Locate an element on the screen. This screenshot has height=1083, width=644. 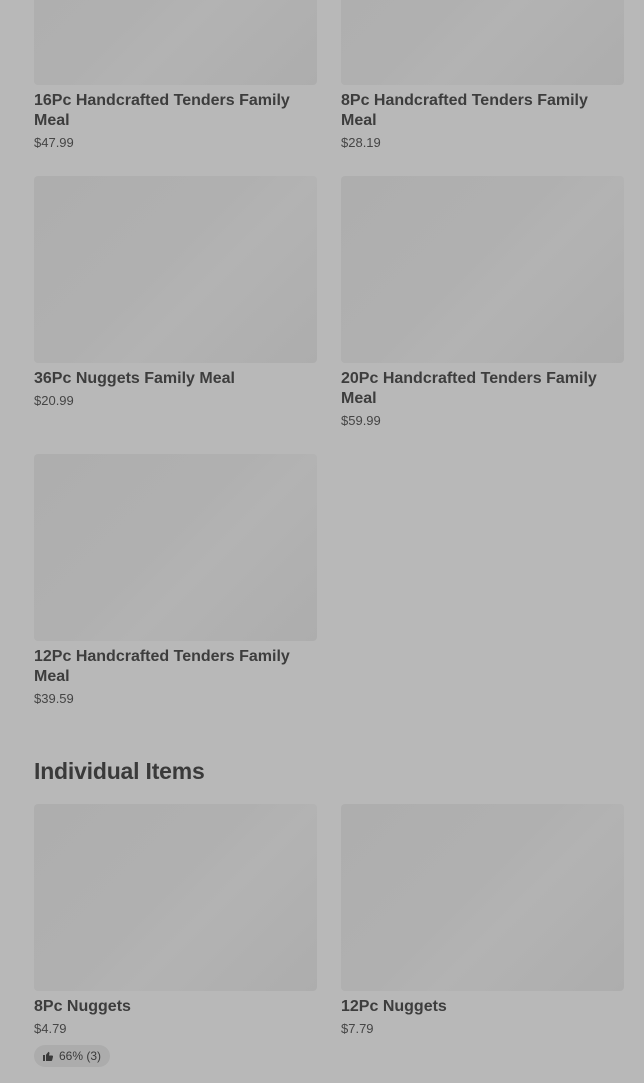
item-price: $28.19 is located at coordinates (361, 142).